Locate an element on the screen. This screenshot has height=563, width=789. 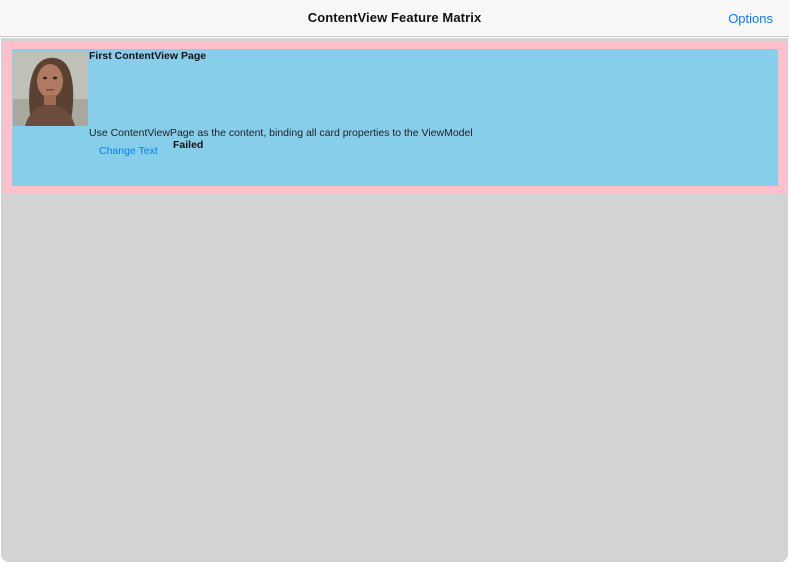
card-image is located at coordinates (50, 88).